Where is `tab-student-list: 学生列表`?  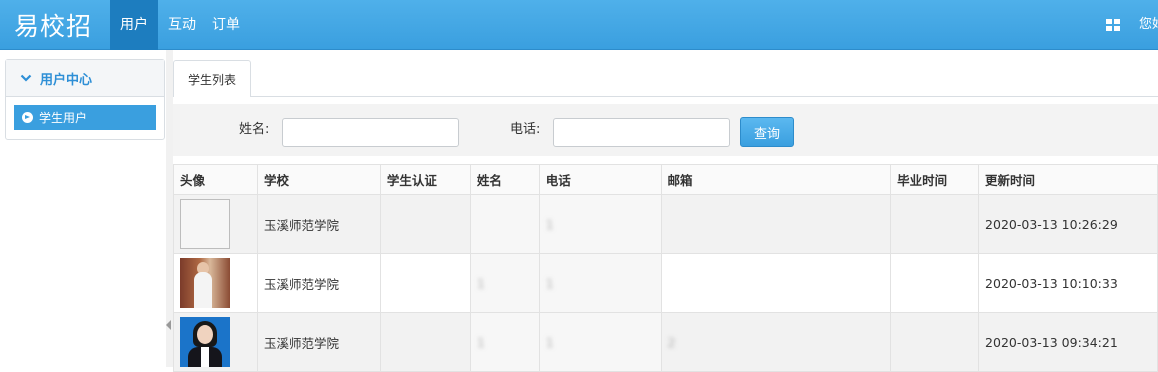
tab-student-list: 学生列表 is located at coordinates (212, 78).